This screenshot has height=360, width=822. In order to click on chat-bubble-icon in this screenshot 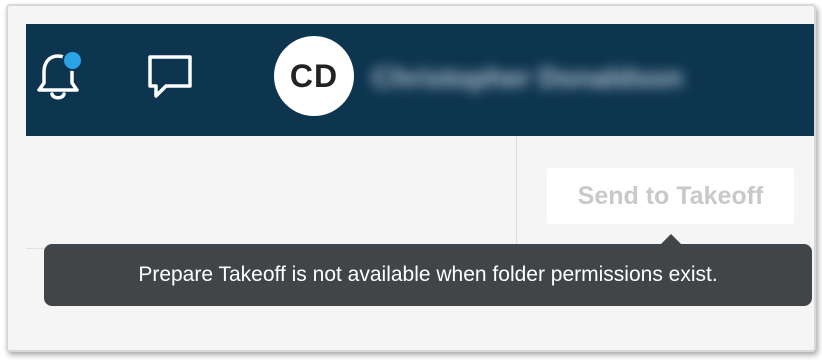, I will do `click(170, 76)`.